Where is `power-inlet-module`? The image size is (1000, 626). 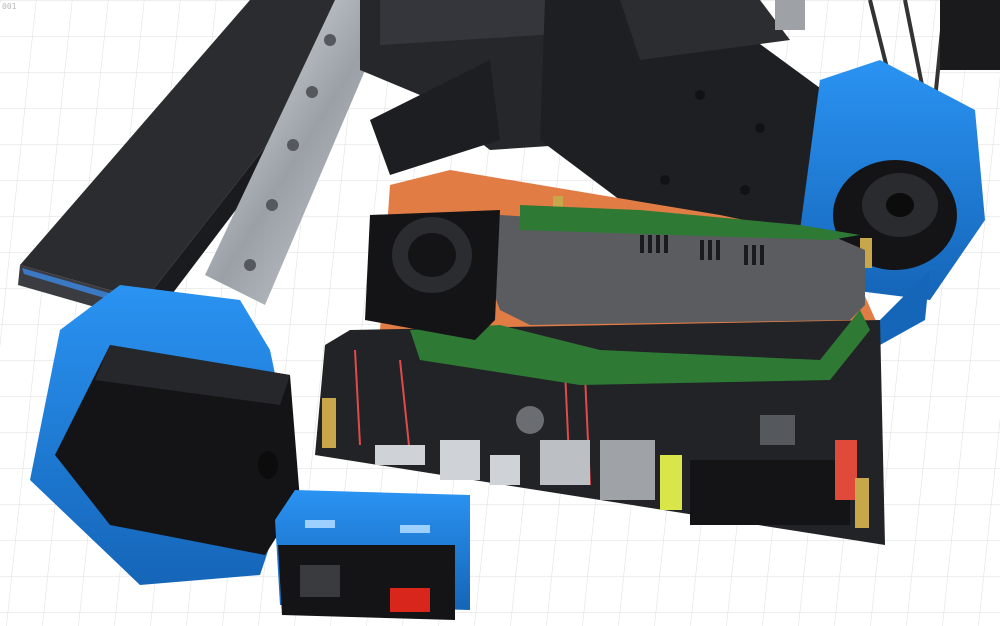 power-inlet-module is located at coordinates (372, 555).